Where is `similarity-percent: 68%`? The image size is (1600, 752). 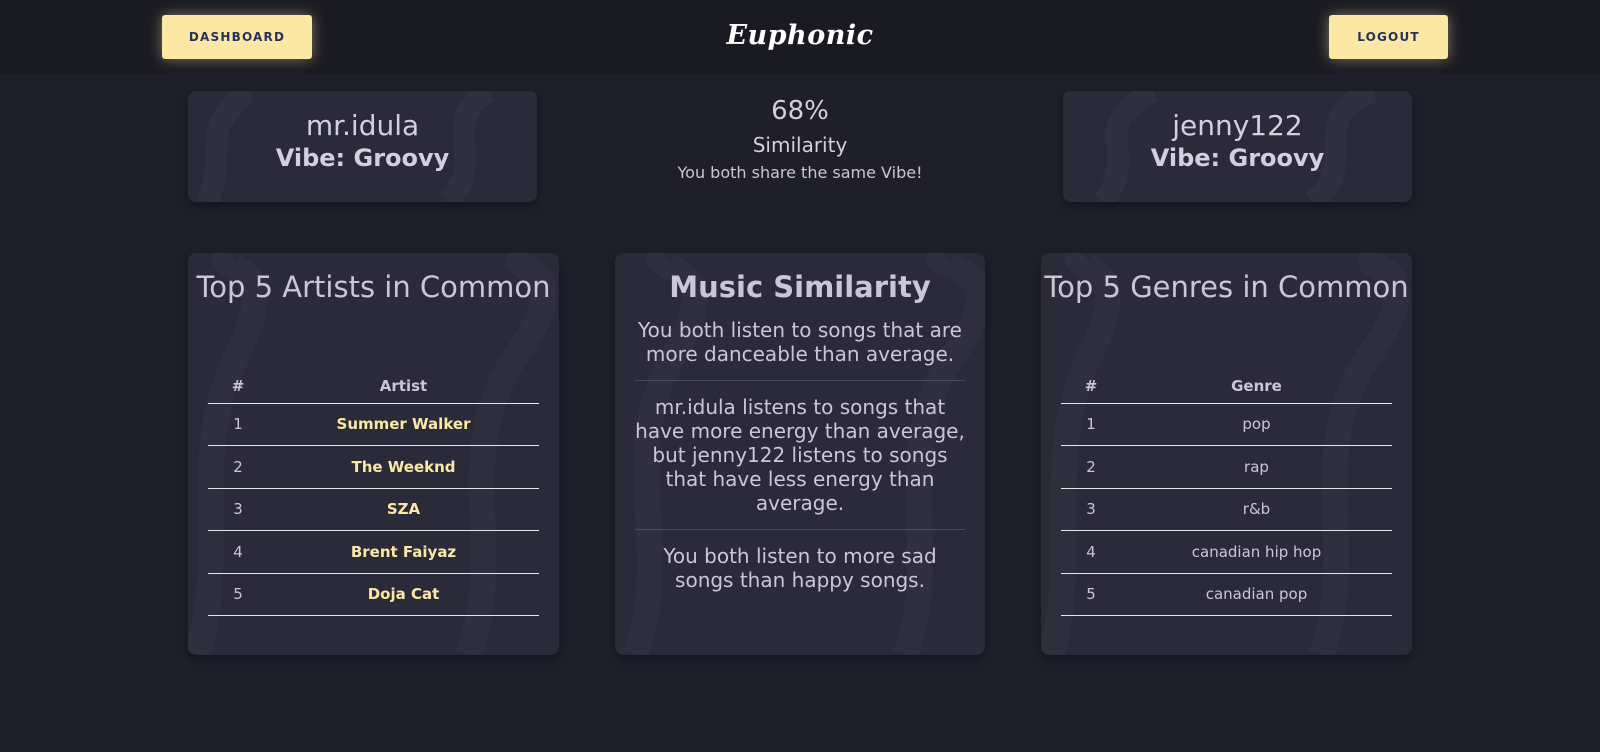
similarity-percent: 68% is located at coordinates (800, 111).